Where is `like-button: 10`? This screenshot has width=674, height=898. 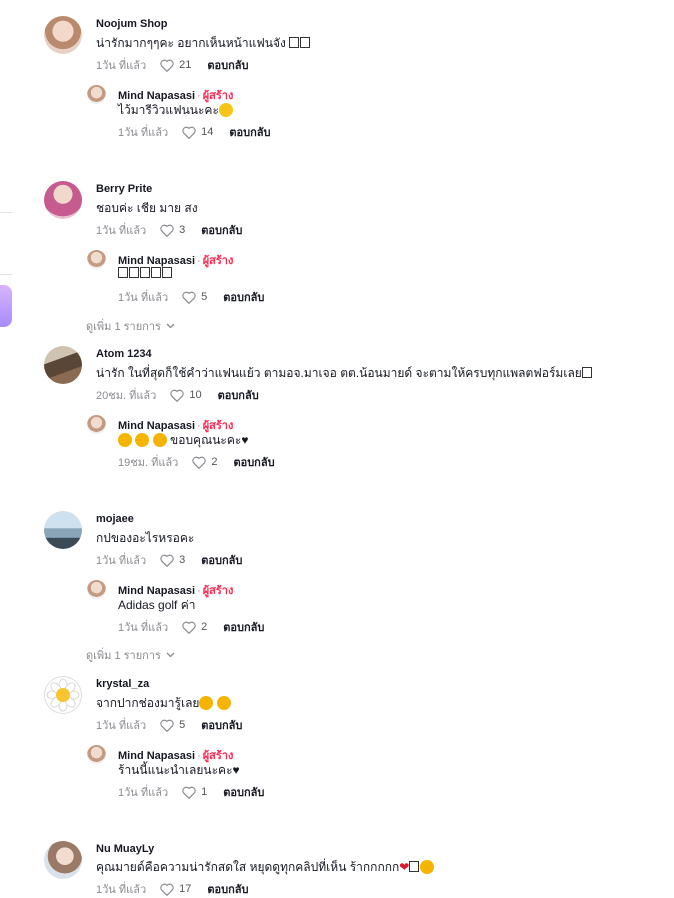 like-button: 10 is located at coordinates (186, 395).